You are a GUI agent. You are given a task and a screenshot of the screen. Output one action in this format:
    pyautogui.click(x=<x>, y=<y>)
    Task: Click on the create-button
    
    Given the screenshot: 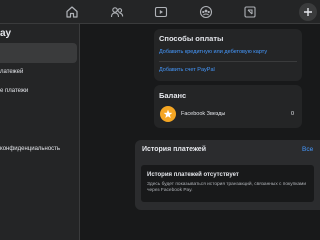 What is the action you would take?
    pyautogui.click(x=308, y=12)
    